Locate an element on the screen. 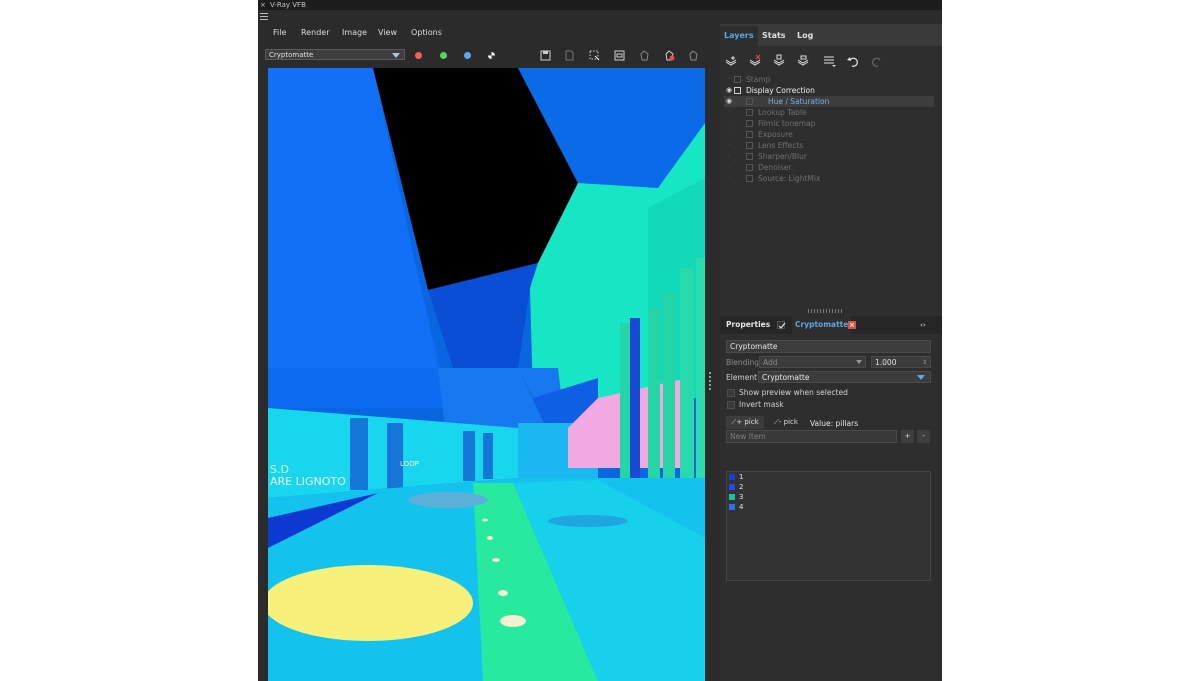 The width and height of the screenshot is (1200, 681). blue-channel-dot is located at coordinates (467, 55).